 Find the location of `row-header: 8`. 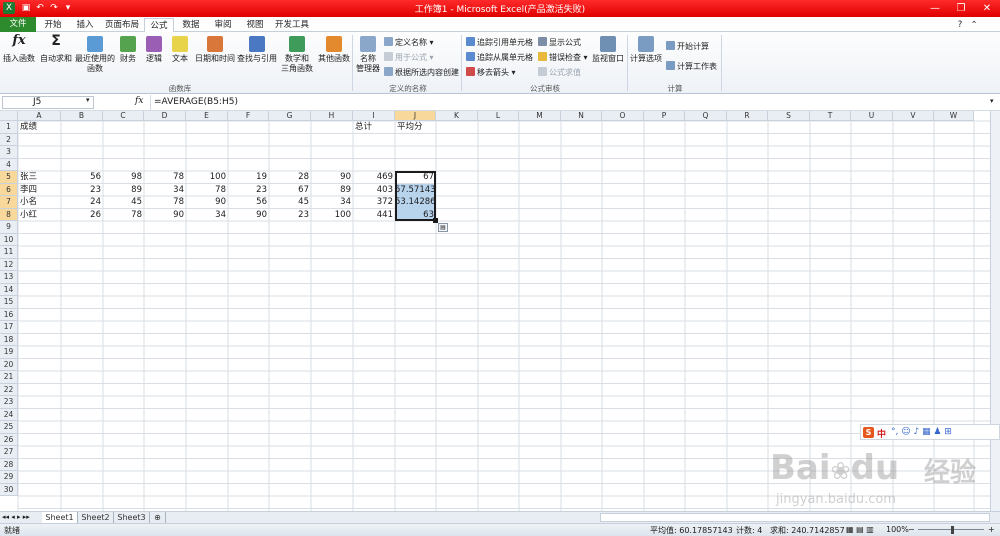

row-header: 8 is located at coordinates (9, 214).